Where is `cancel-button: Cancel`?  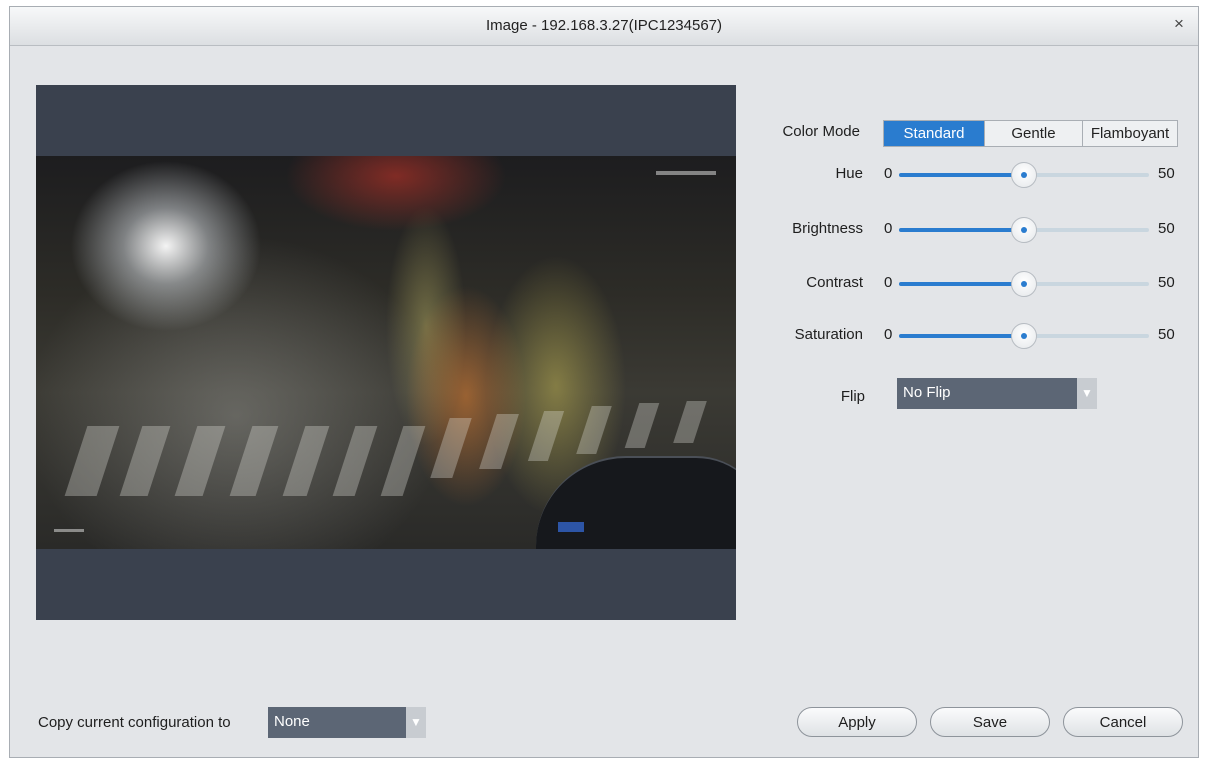
cancel-button: Cancel is located at coordinates (1123, 722).